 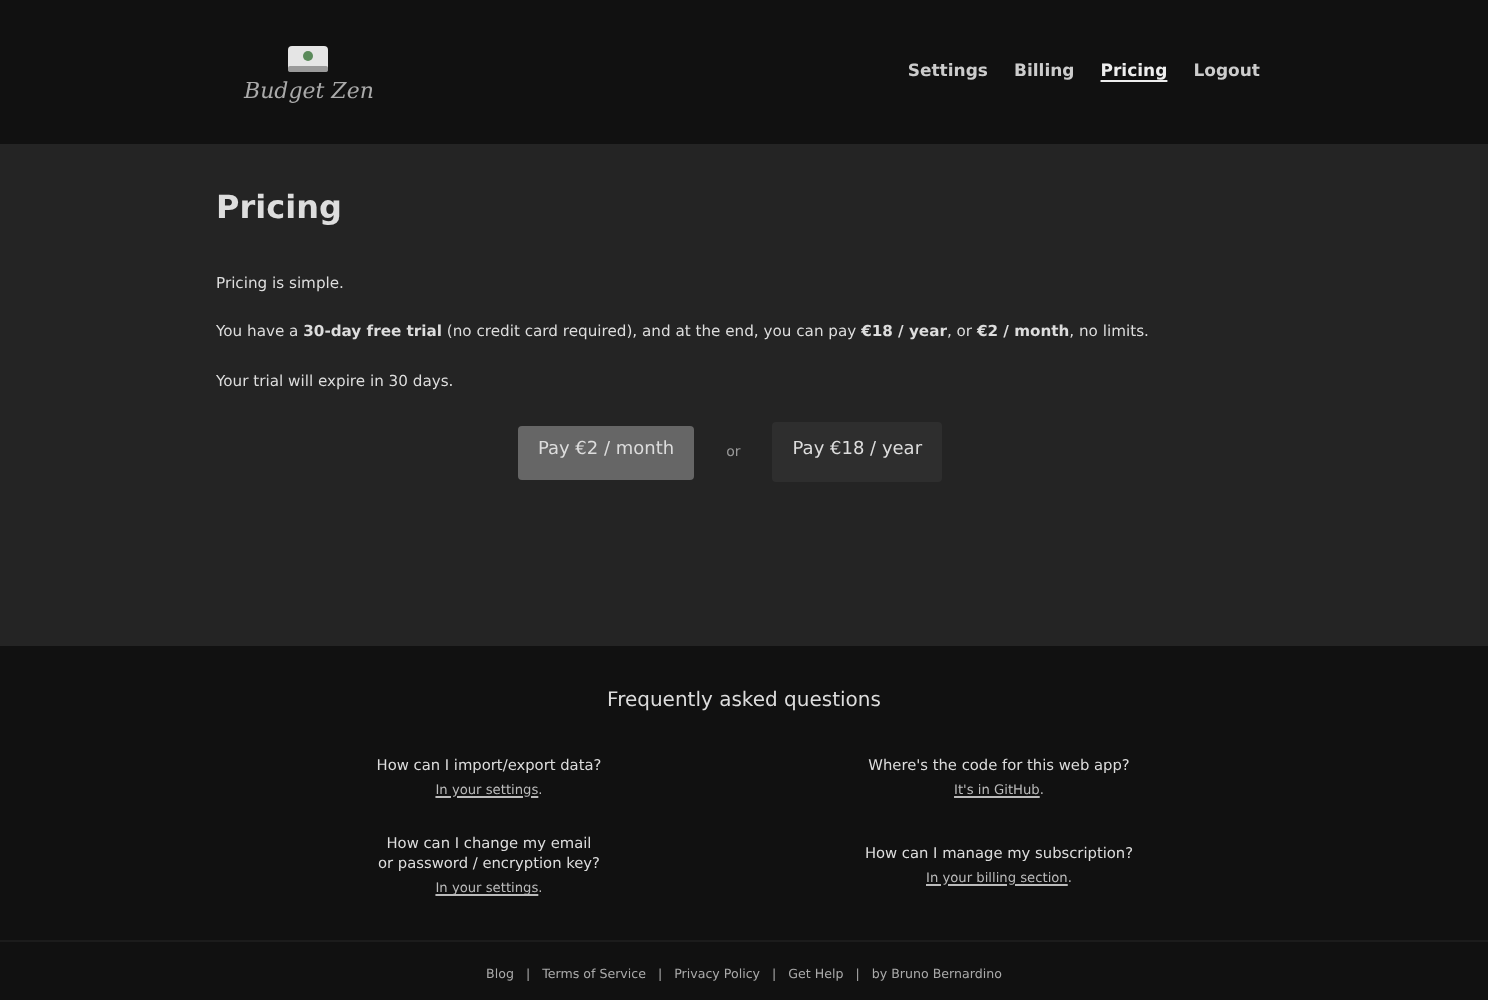 What do you see at coordinates (308, 58) in the screenshot?
I see `wallet-icon` at bounding box center [308, 58].